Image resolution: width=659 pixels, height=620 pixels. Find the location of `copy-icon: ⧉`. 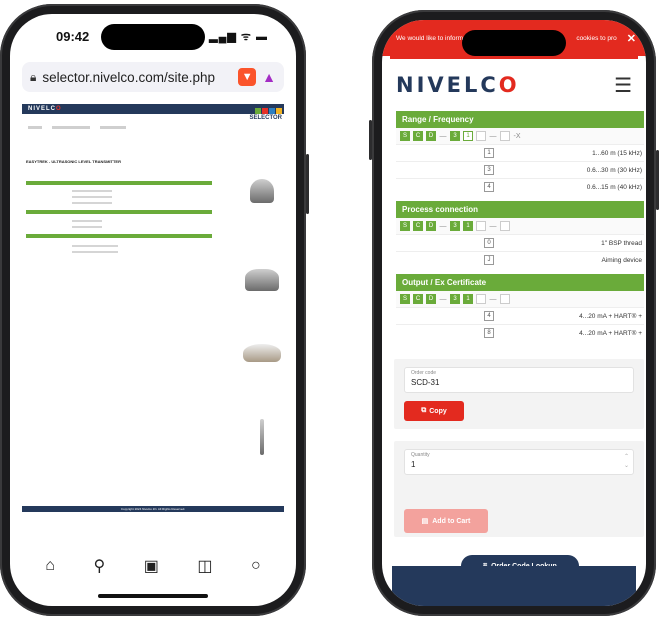

copy-icon: ⧉ is located at coordinates (424, 410).